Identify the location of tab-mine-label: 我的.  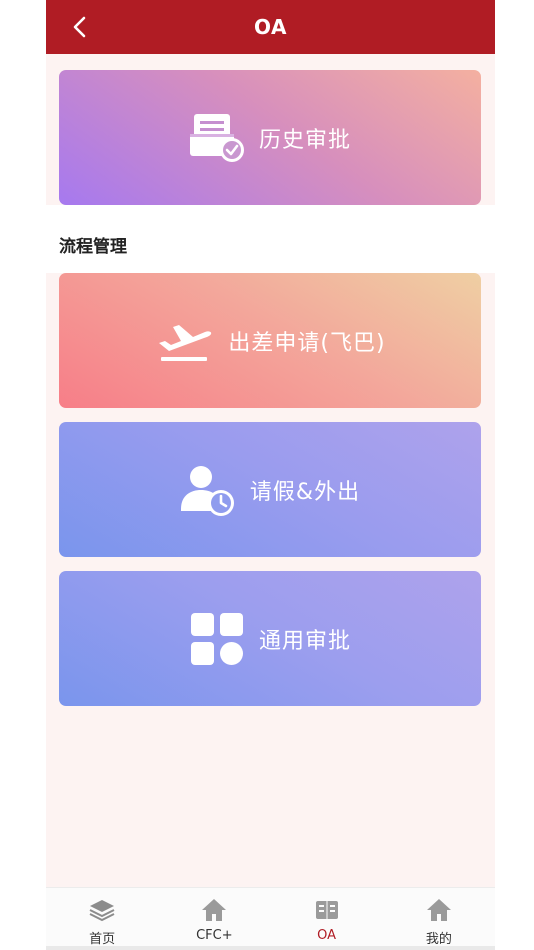
(438, 939).